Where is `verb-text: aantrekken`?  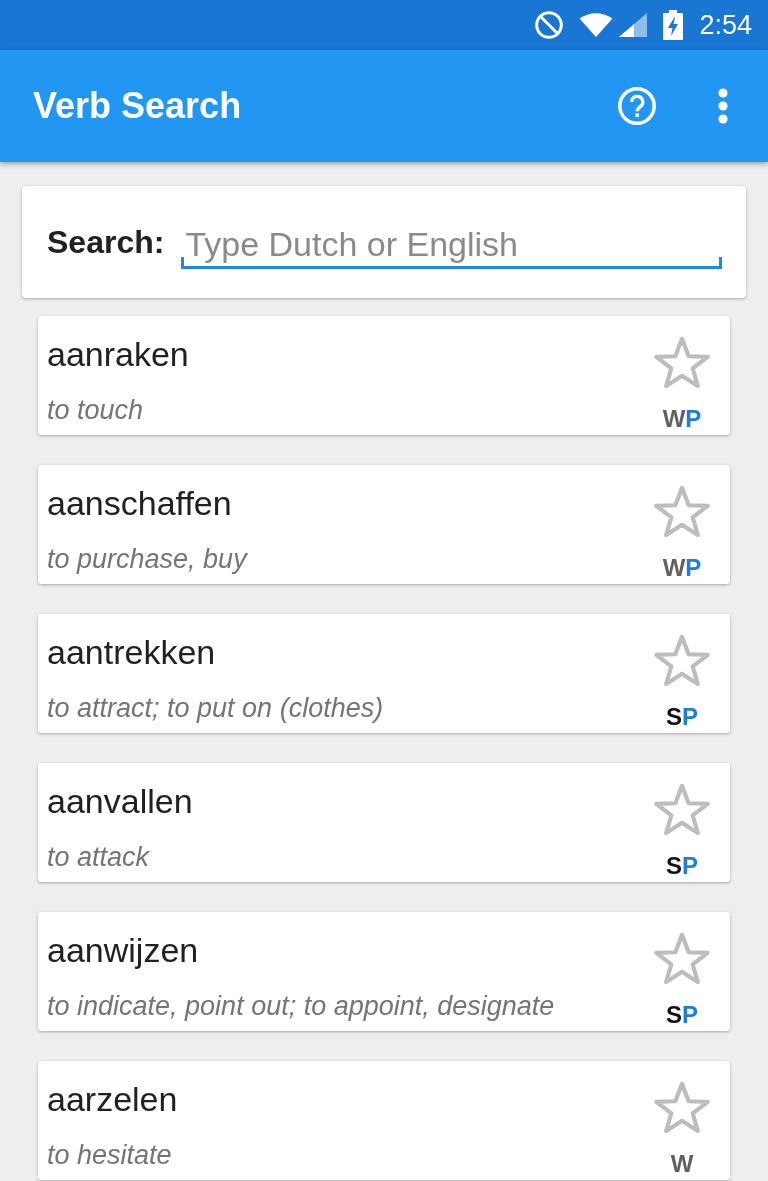
verb-text: aantrekken is located at coordinates (132, 652).